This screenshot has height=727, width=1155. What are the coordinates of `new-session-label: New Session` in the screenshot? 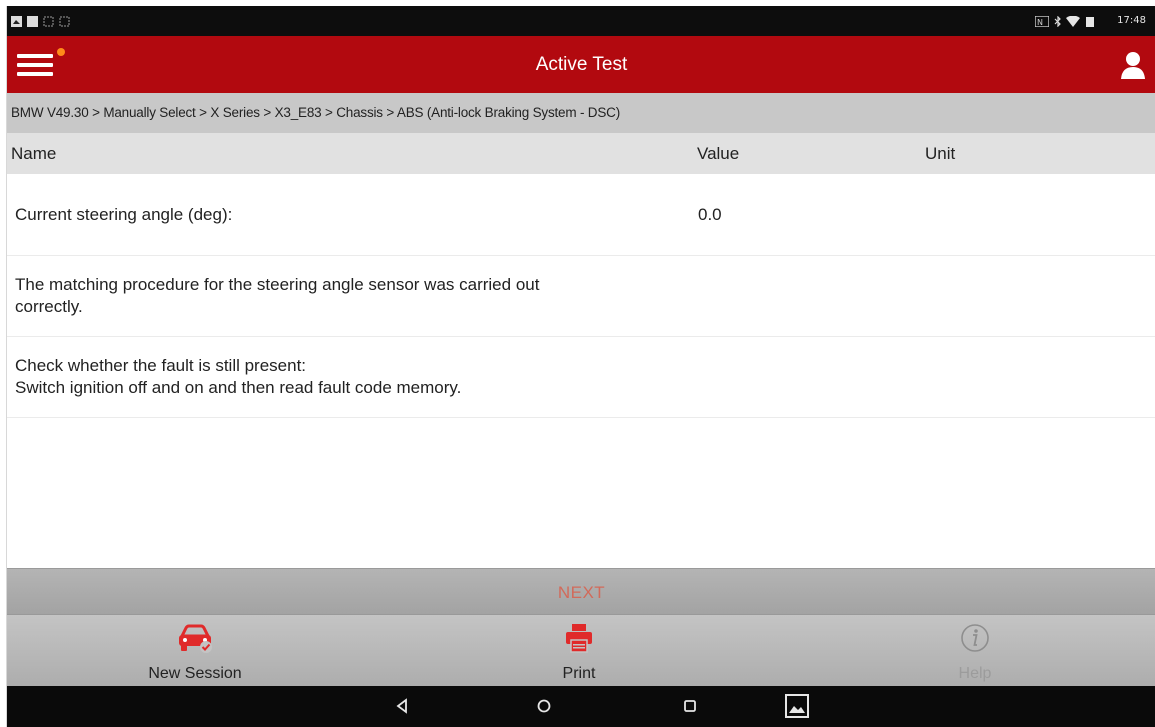 It's located at (195, 673).